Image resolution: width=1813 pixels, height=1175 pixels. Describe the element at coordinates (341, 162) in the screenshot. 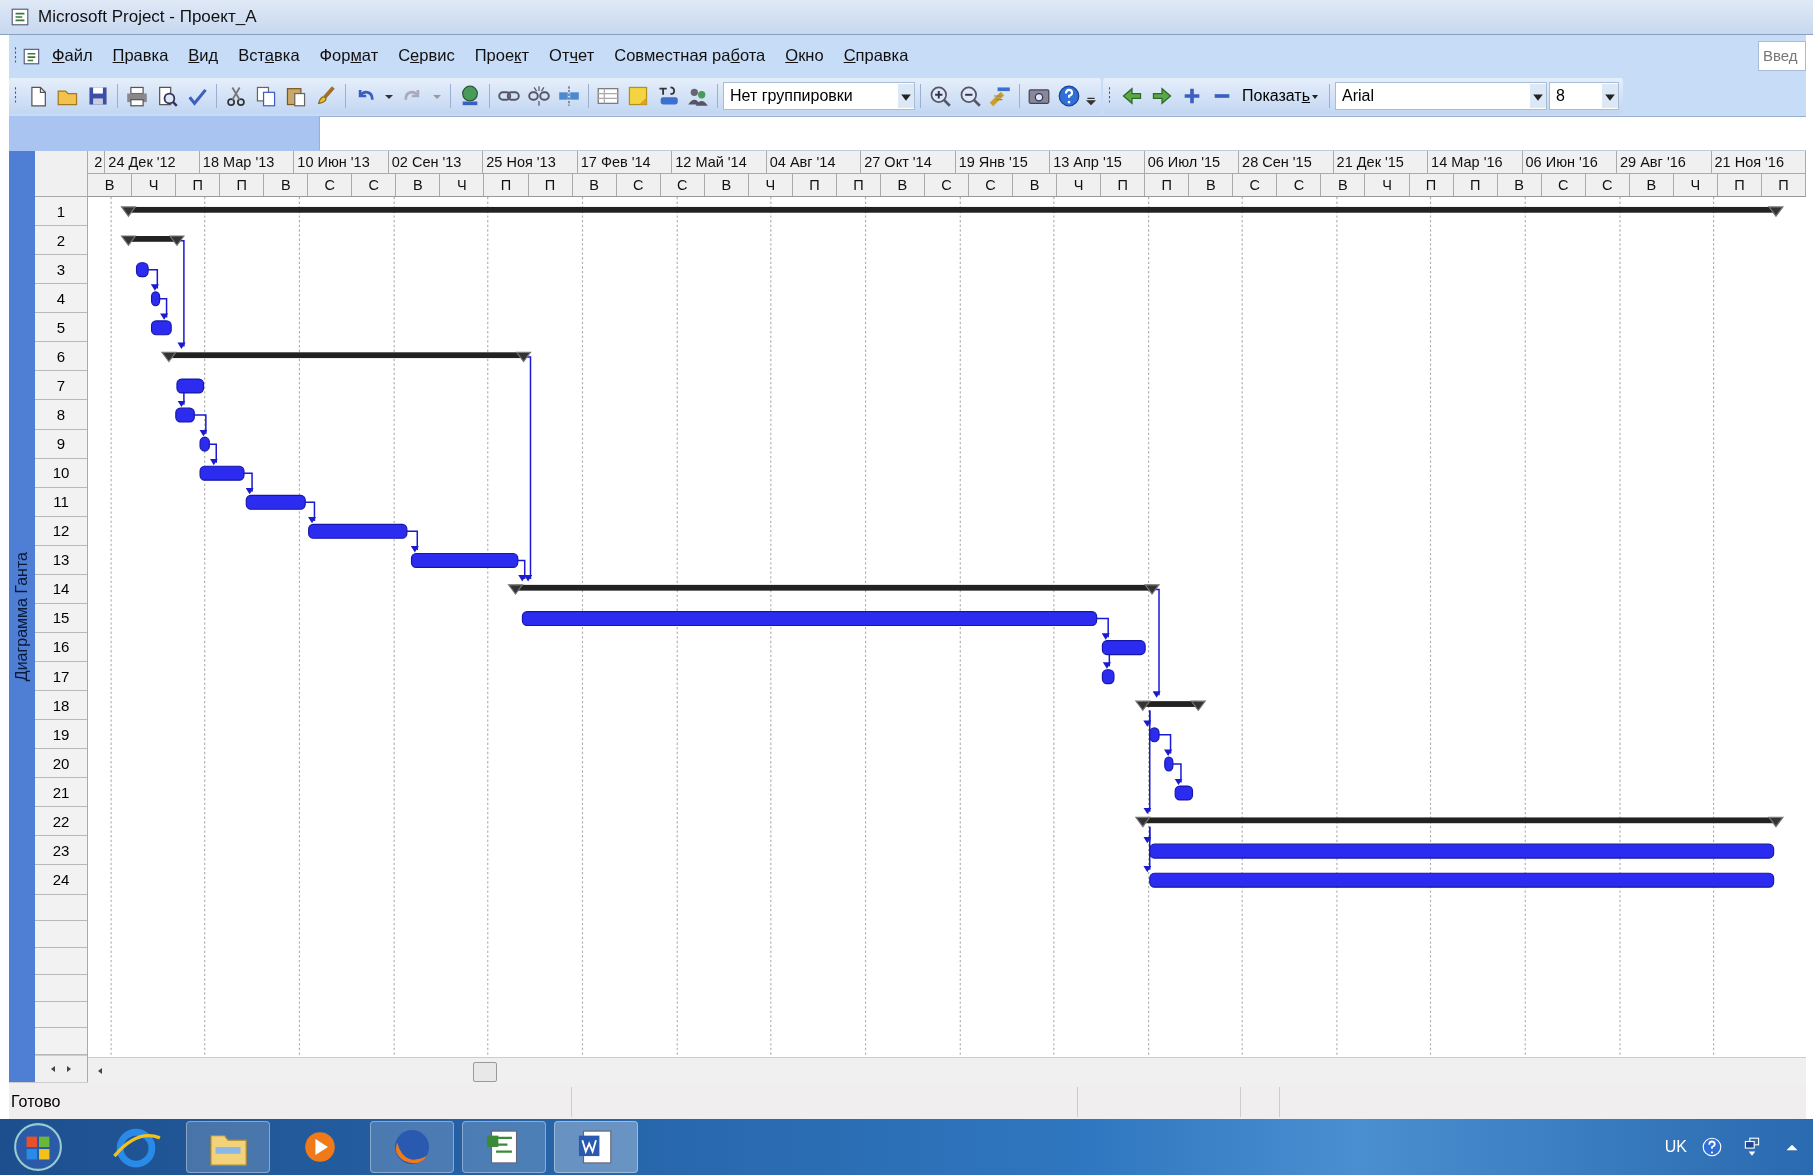

I see `timescale-label: 10 Июн '13` at that location.